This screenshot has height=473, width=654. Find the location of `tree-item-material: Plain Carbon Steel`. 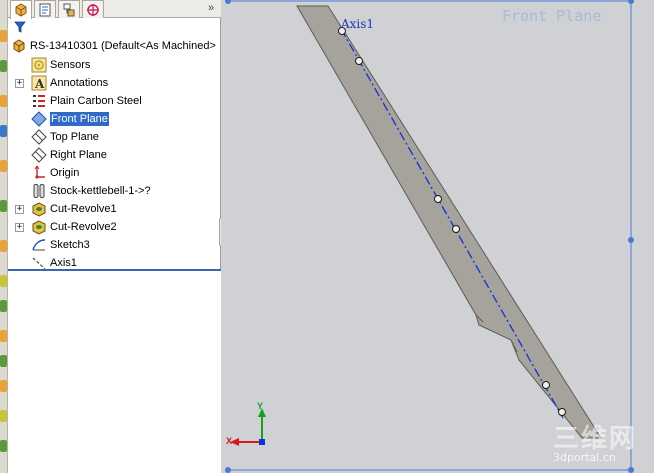

tree-item-material: Plain Carbon Steel is located at coordinates (114, 101).